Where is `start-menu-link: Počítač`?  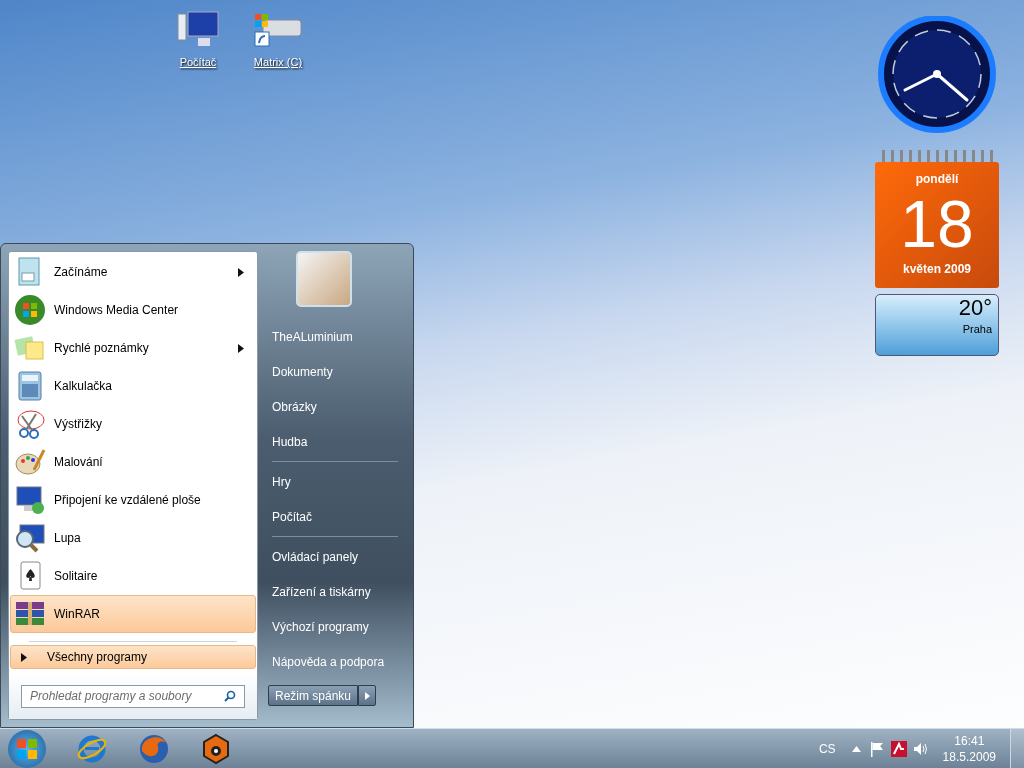 start-menu-link: Počítač is located at coordinates (335, 516).